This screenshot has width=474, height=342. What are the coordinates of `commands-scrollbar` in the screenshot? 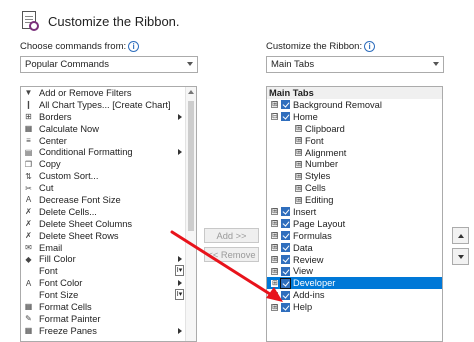 It's located at (190, 214).